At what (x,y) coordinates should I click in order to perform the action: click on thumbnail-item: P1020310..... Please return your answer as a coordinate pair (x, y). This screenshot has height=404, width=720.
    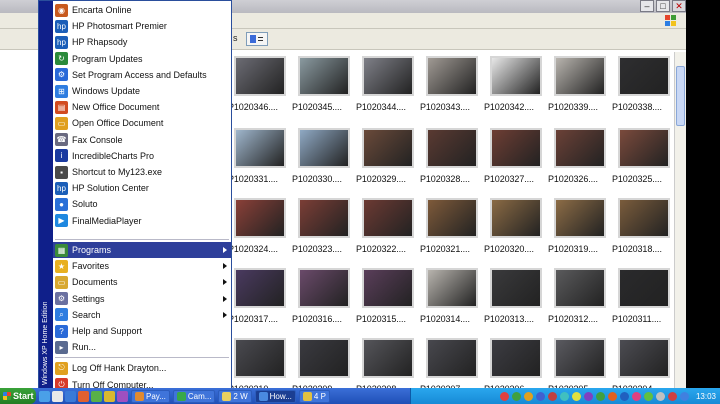
    Looking at the image, I should click on (263, 363).